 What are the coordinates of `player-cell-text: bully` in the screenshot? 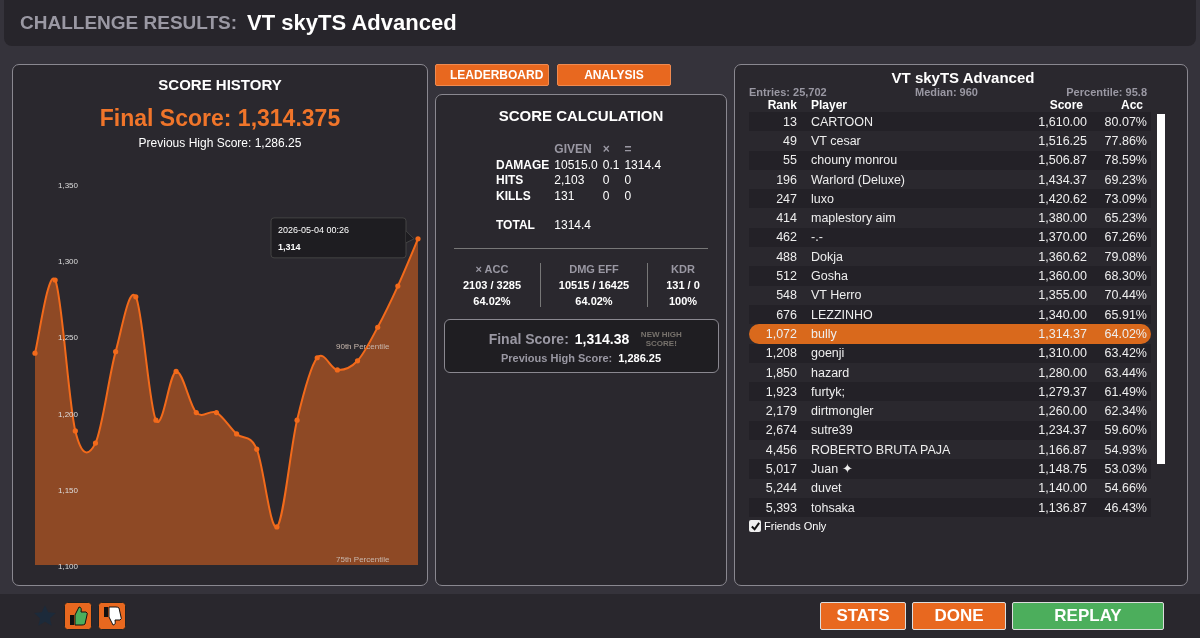 It's located at (824, 333).